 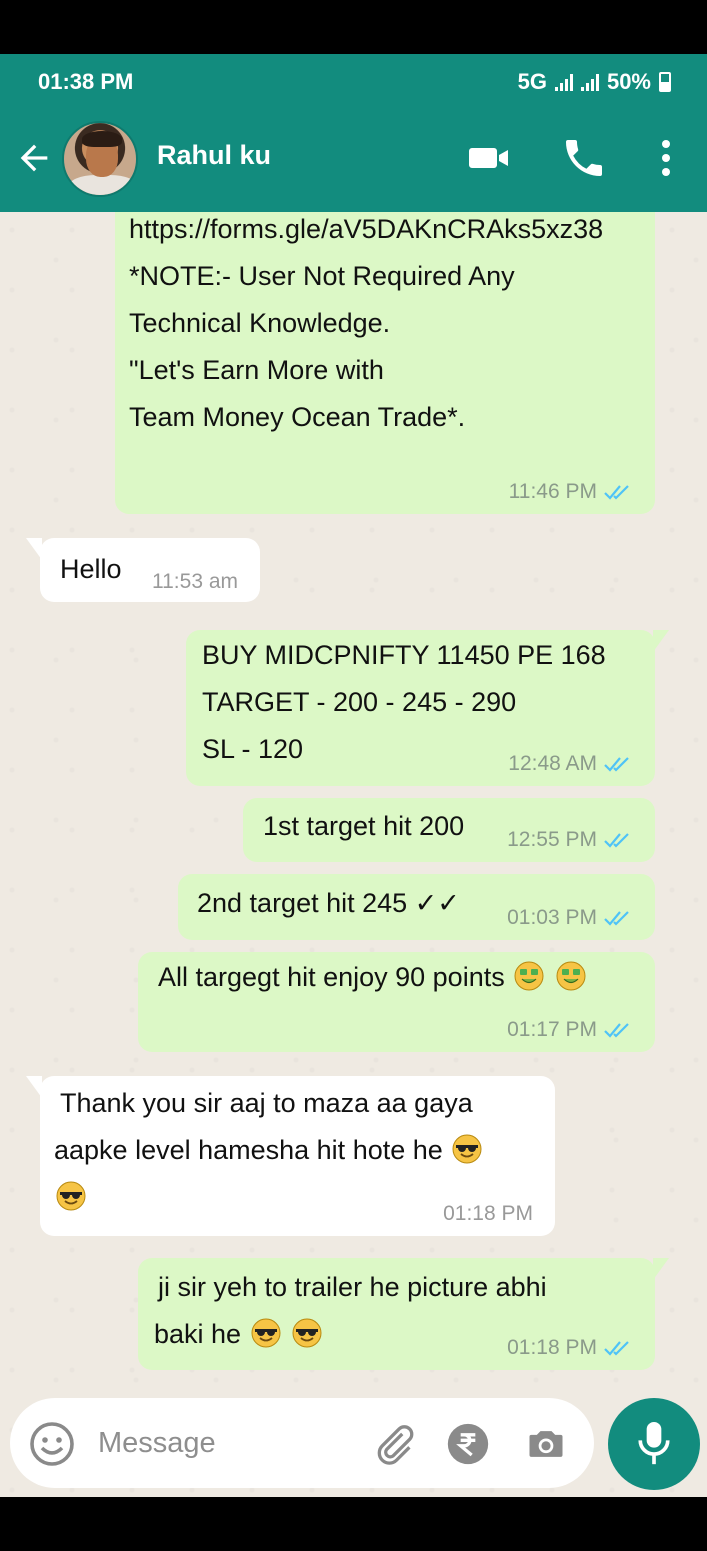 I want to click on message-meta: 11:46 PM, so click(x=571, y=492).